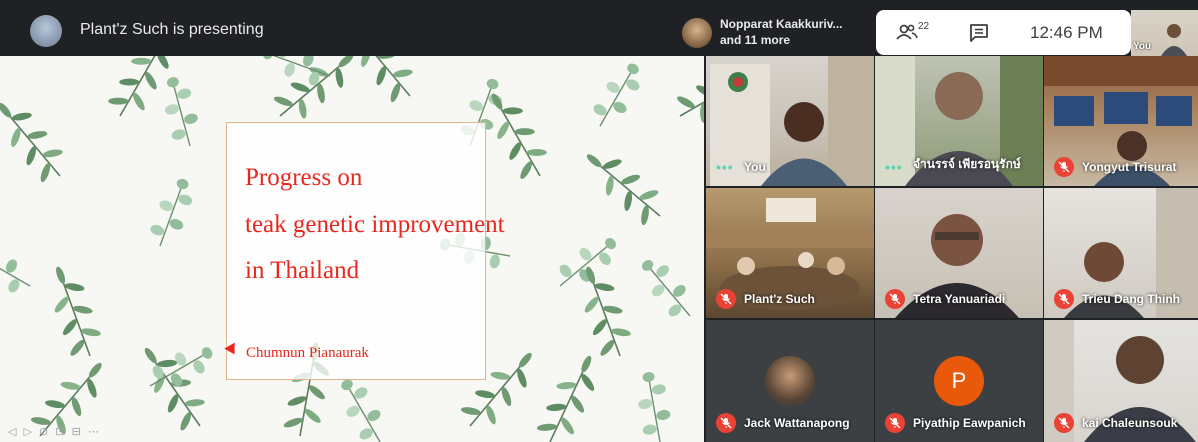  What do you see at coordinates (356, 251) in the screenshot?
I see `slide-title-box` at bounding box center [356, 251].